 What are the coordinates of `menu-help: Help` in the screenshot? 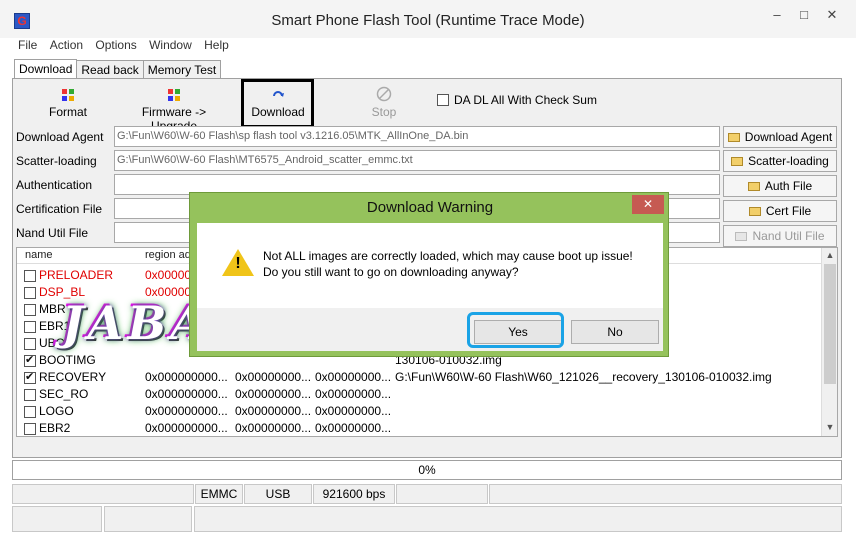 It's located at (216, 45).